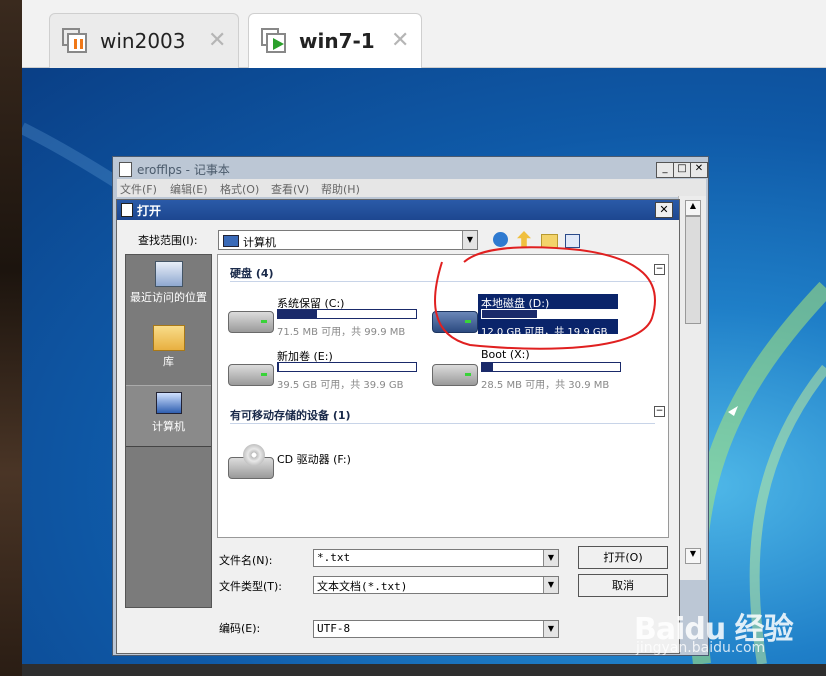 This screenshot has width=826, height=676. Describe the element at coordinates (693, 270) in the screenshot. I see `scroll-thumb` at that location.